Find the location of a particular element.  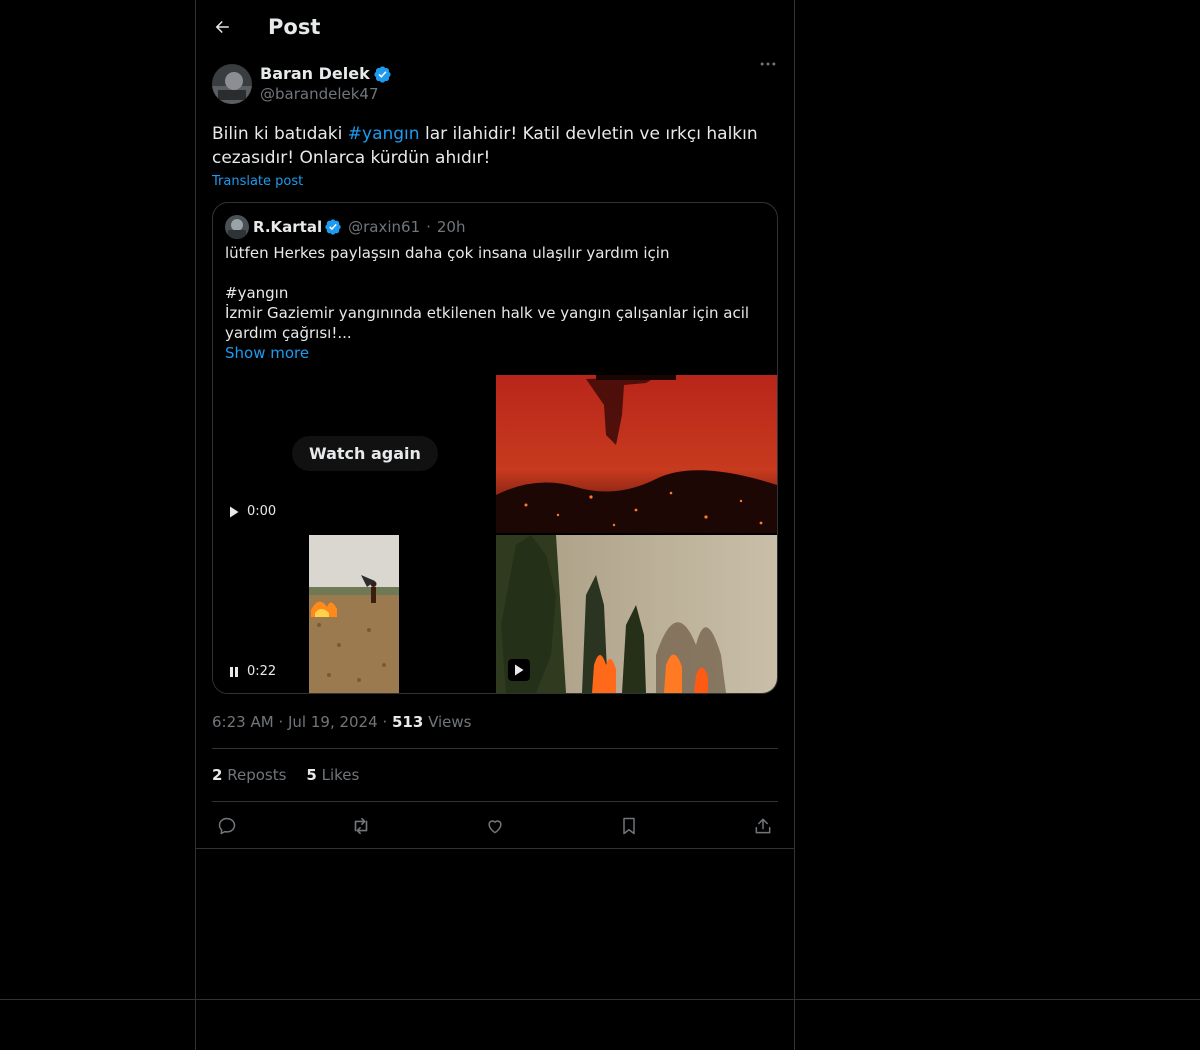

views-count: 513 is located at coordinates (407, 722).